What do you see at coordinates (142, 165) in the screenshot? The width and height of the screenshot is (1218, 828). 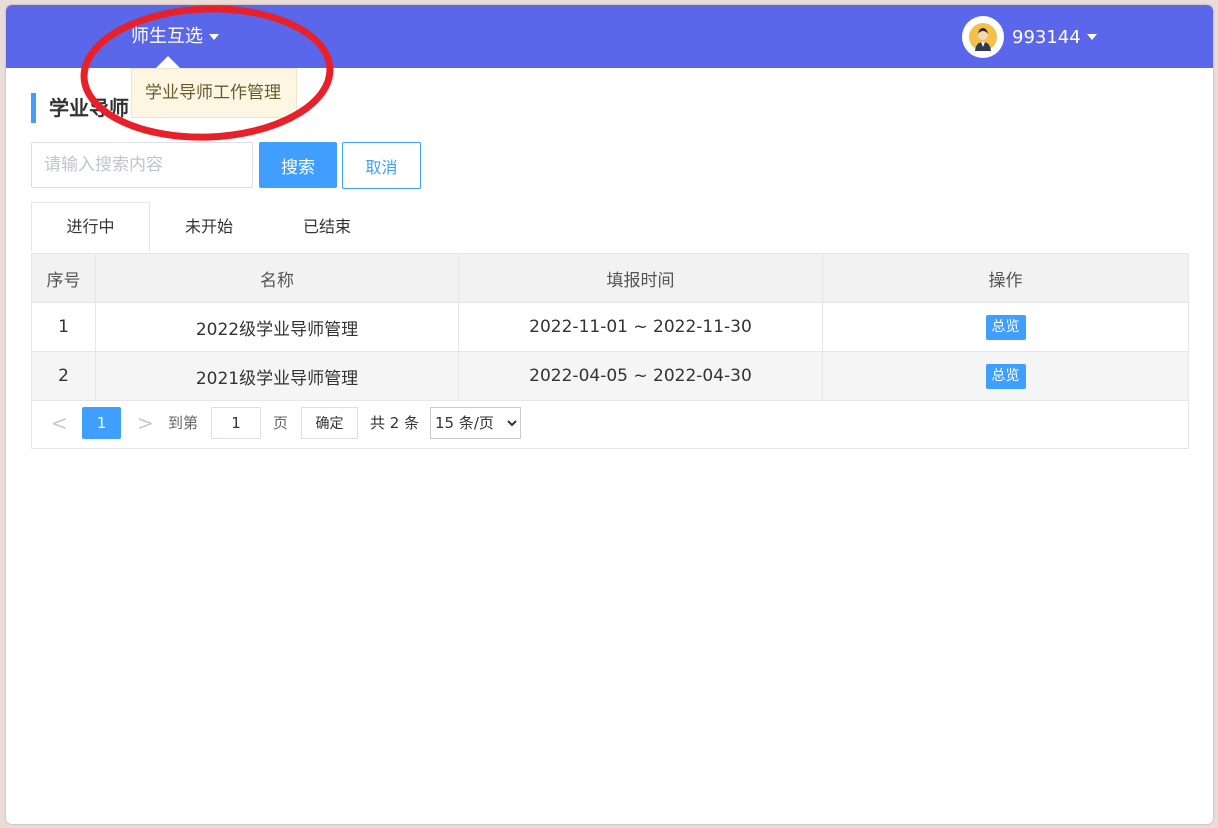 I see `search-input` at bounding box center [142, 165].